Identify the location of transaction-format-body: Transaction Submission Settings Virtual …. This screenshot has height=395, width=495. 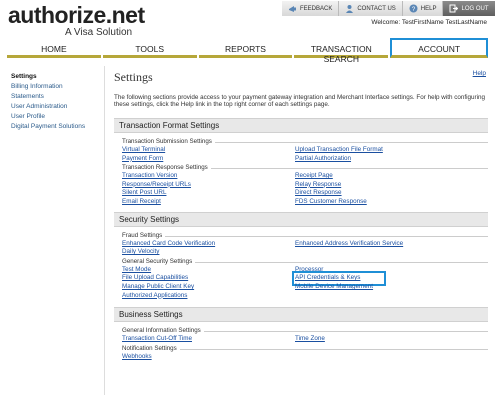
(301, 174).